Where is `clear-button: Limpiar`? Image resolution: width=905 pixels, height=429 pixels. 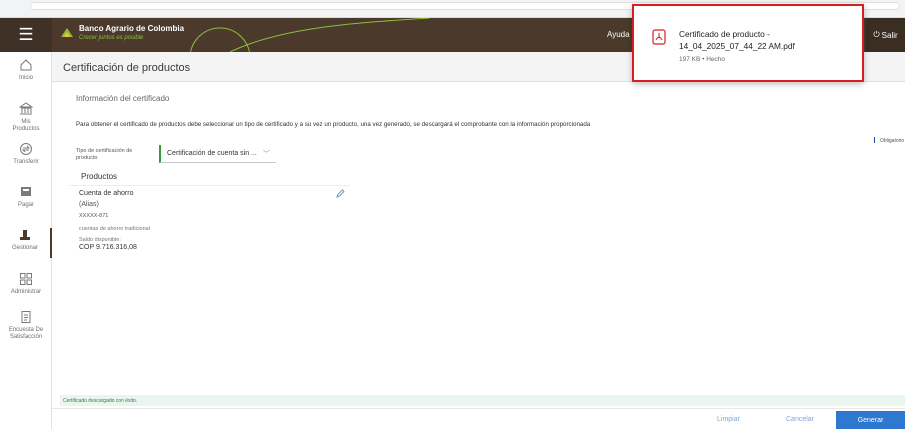
clear-button: Limpiar is located at coordinates (728, 419).